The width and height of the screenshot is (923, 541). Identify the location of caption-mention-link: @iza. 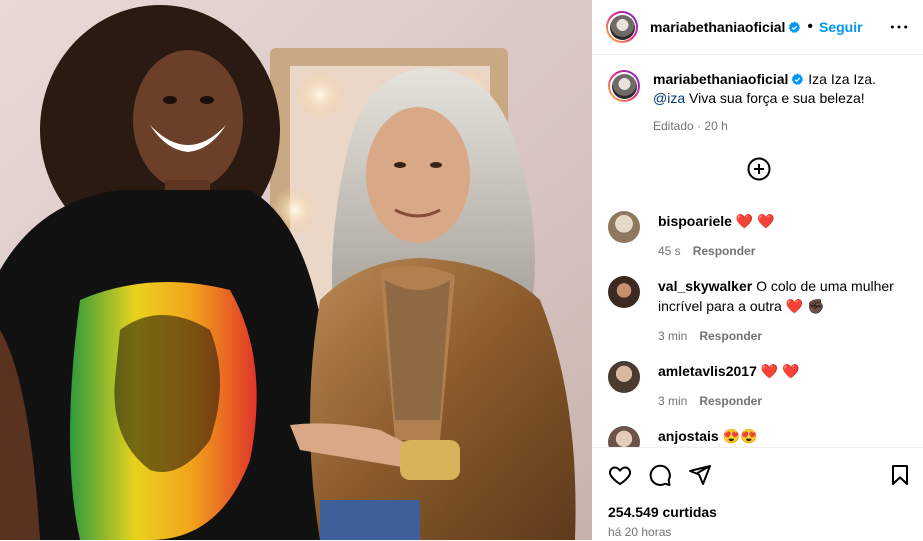
(669, 98).